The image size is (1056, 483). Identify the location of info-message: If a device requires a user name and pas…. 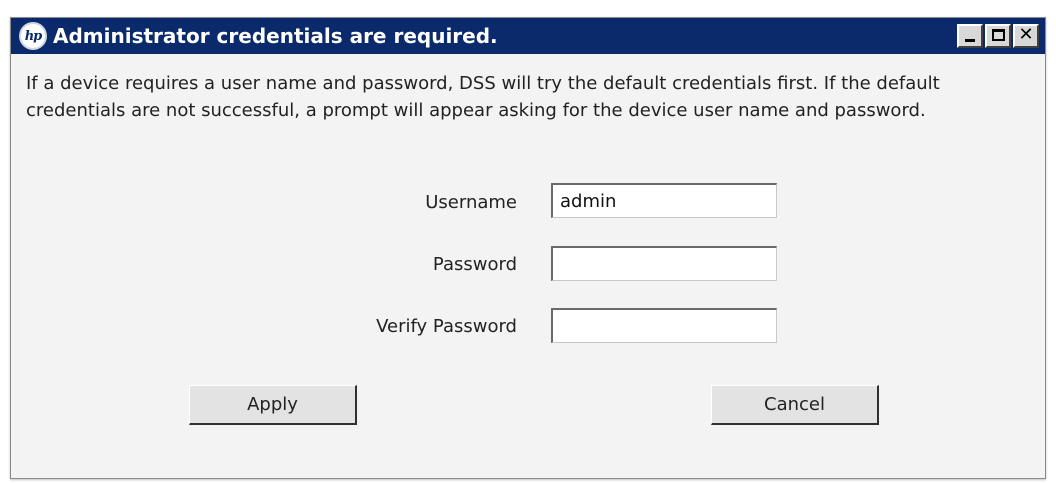
(483, 97).